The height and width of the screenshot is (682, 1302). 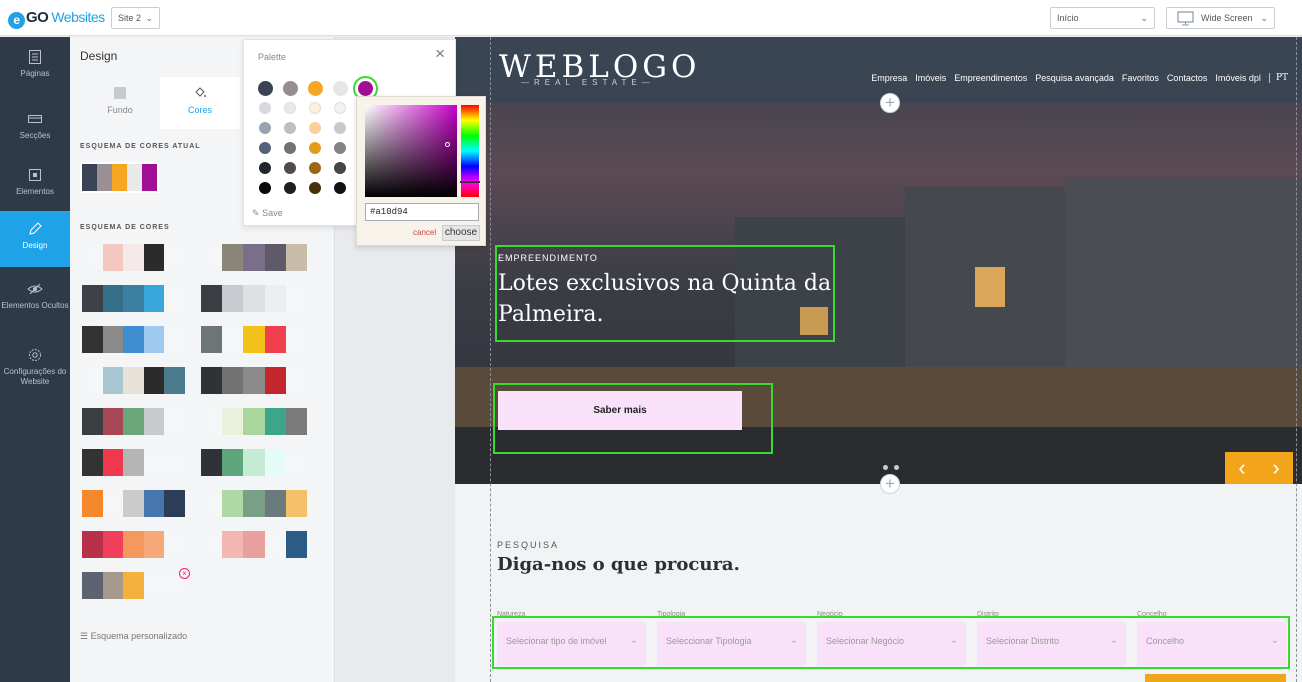 What do you see at coordinates (440, 54) in the screenshot?
I see `close-icon: ×` at bounding box center [440, 54].